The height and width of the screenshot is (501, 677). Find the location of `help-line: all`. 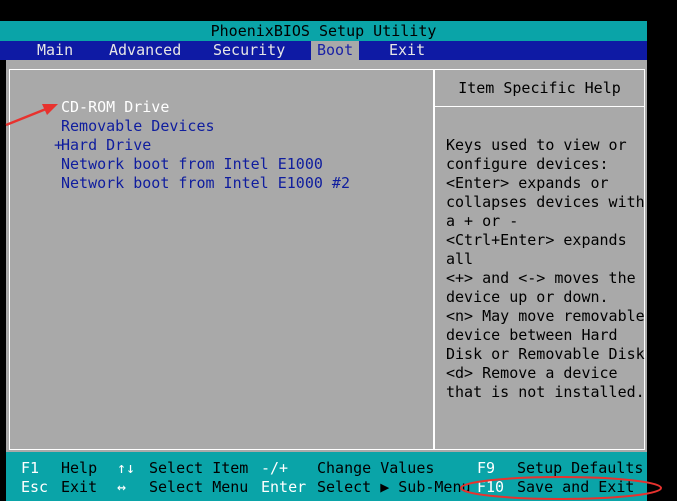

help-line: all is located at coordinates (460, 259).